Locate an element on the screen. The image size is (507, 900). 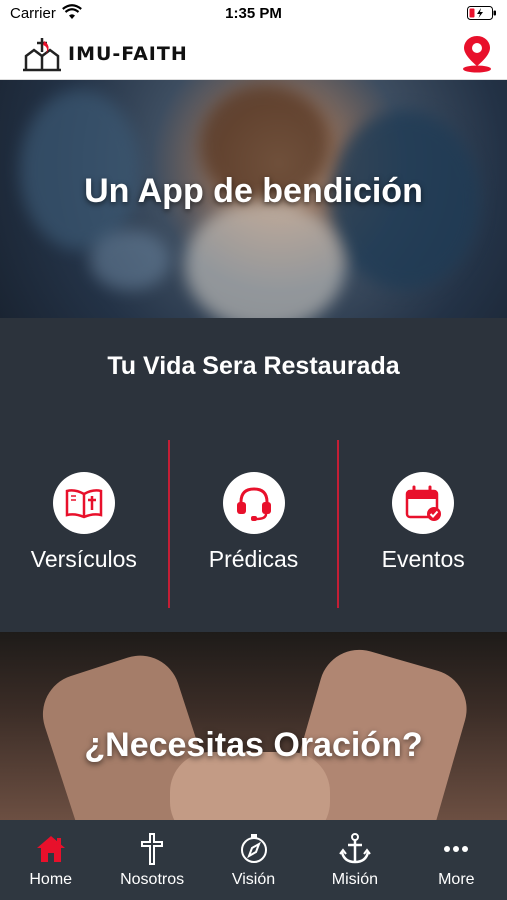
calendar-icon is located at coordinates (423, 503).